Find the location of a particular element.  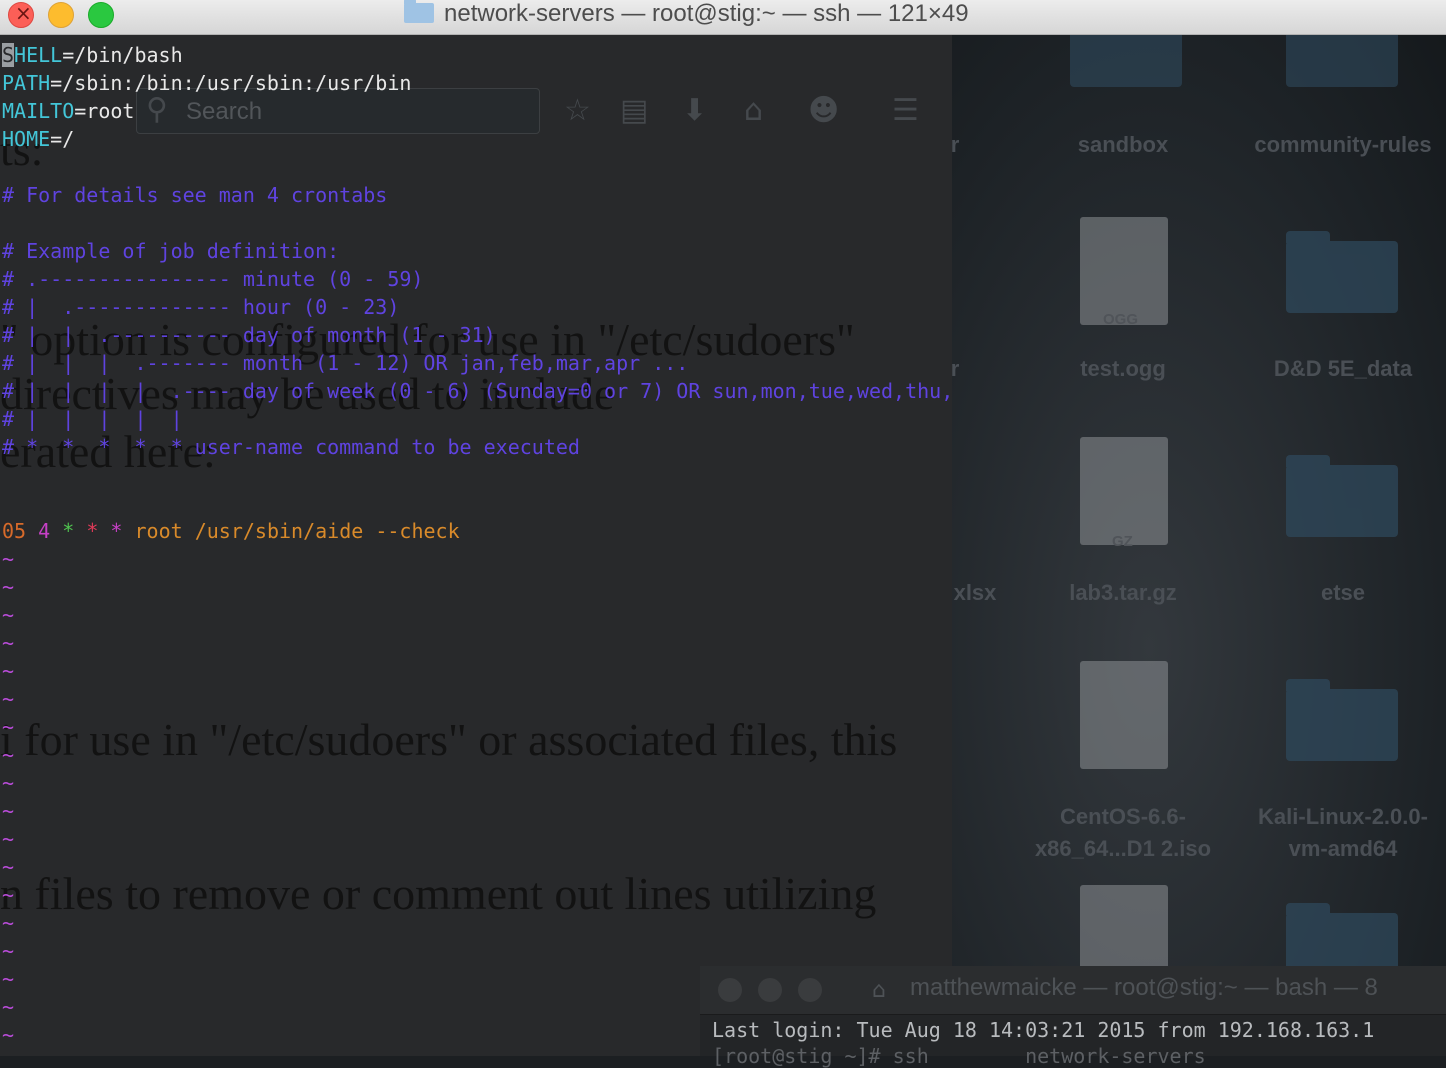

comment-line: # For details see man 4 crontabs is located at coordinates (195, 195).